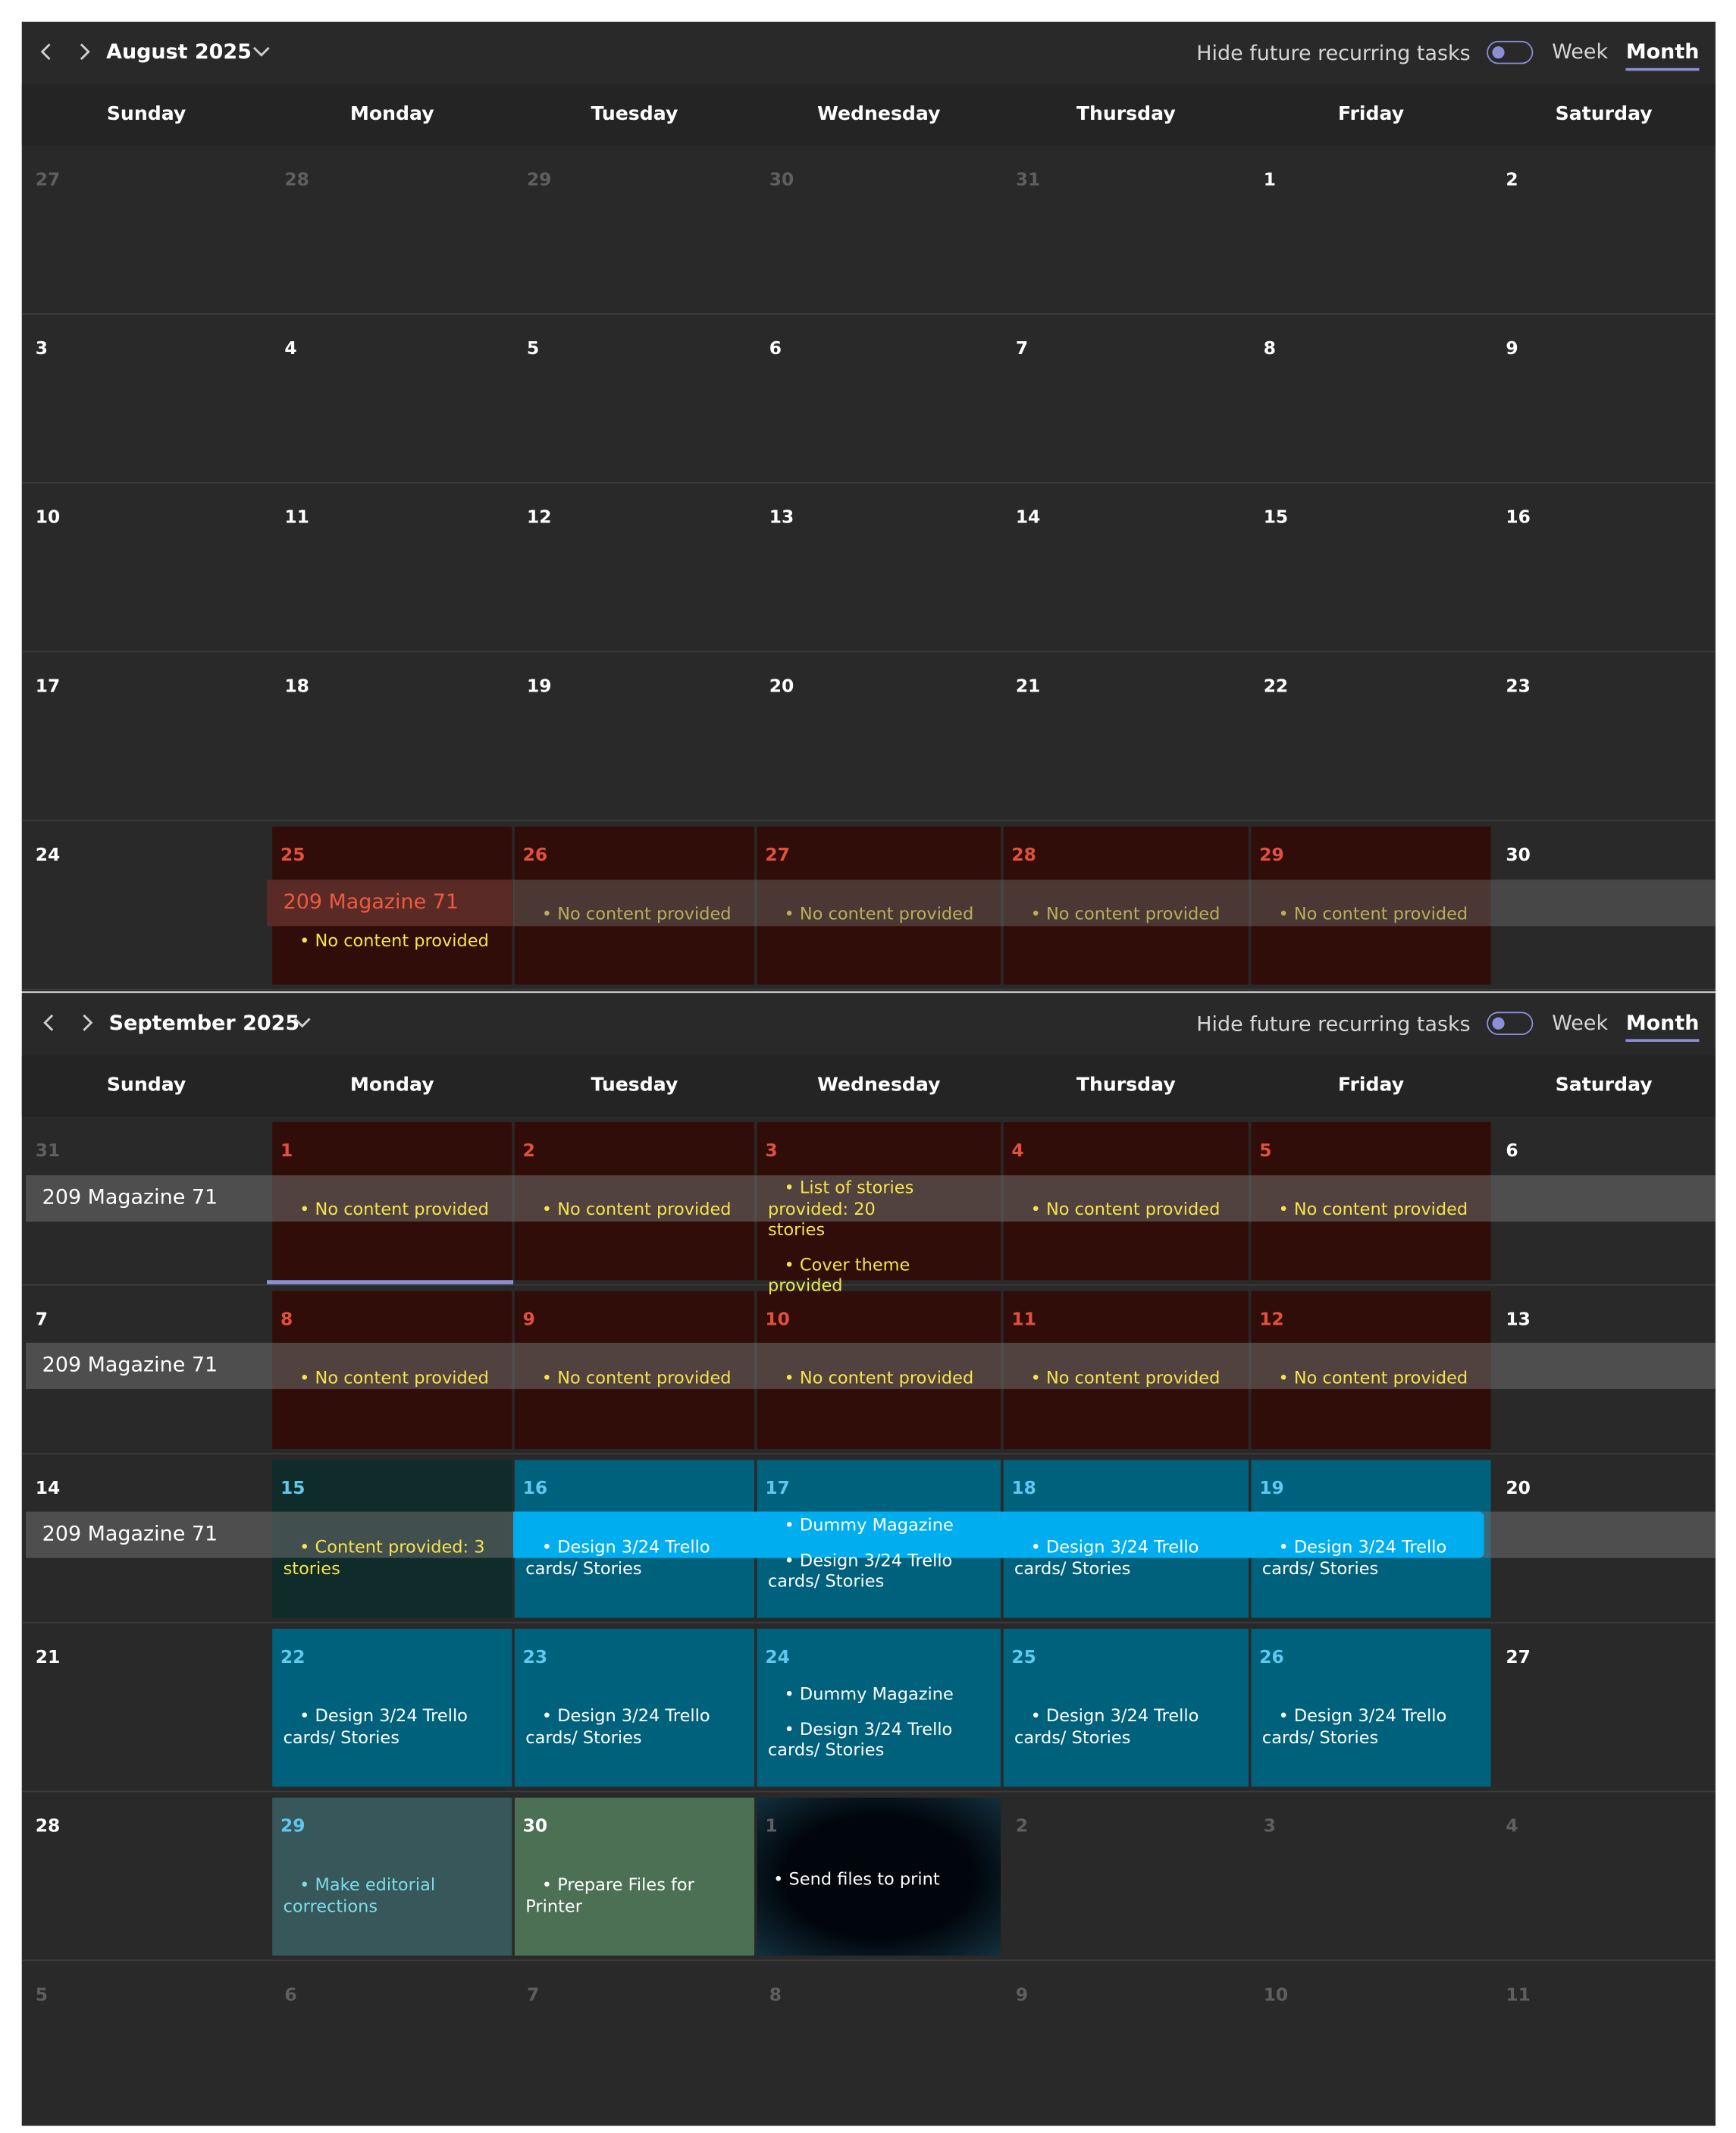 This screenshot has width=1736, height=2133. What do you see at coordinates (634, 736) in the screenshot?
I see `day-cell: 19` at bounding box center [634, 736].